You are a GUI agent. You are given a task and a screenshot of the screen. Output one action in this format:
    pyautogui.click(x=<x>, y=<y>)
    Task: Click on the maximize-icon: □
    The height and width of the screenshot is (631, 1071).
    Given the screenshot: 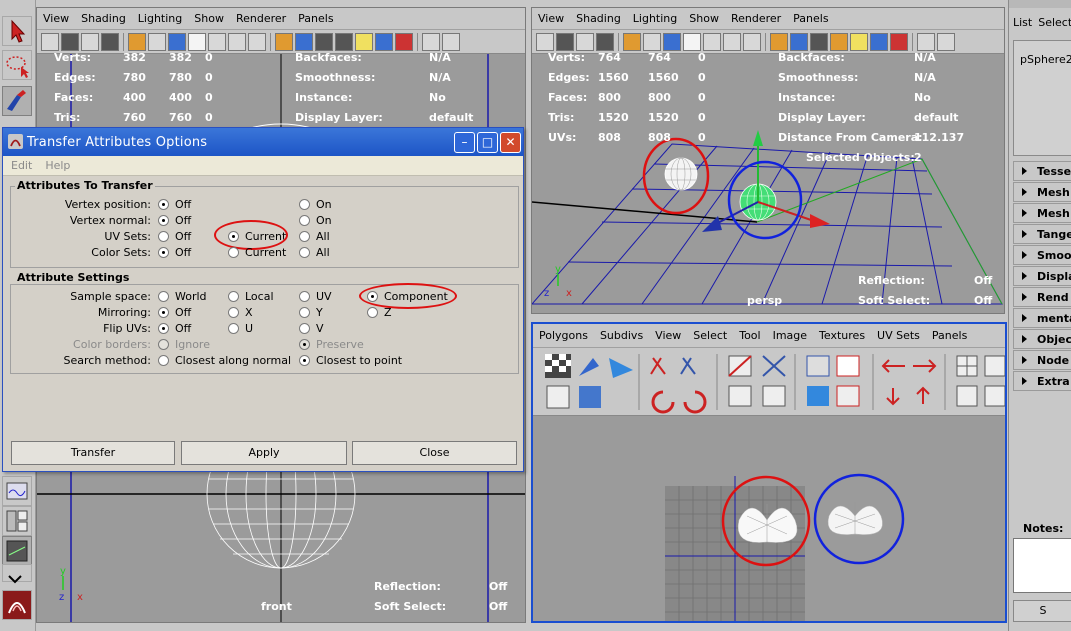 What is the action you would take?
    pyautogui.click(x=487, y=142)
    